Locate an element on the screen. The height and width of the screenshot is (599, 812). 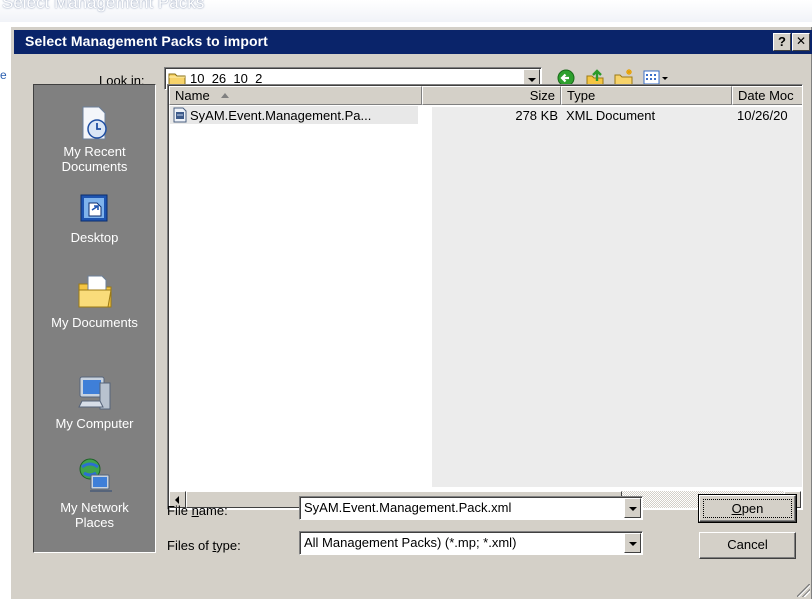
file-name-label: File name: is located at coordinates (197, 510).